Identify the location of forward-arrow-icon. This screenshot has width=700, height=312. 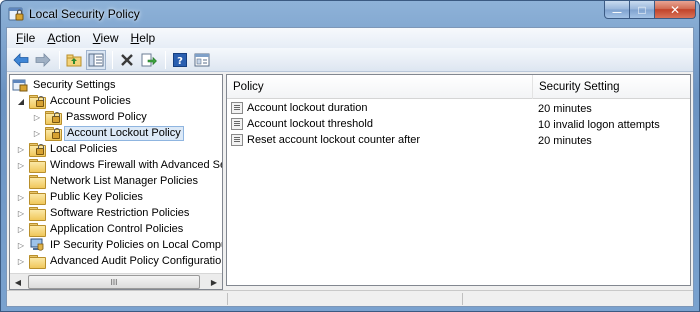
(43, 60).